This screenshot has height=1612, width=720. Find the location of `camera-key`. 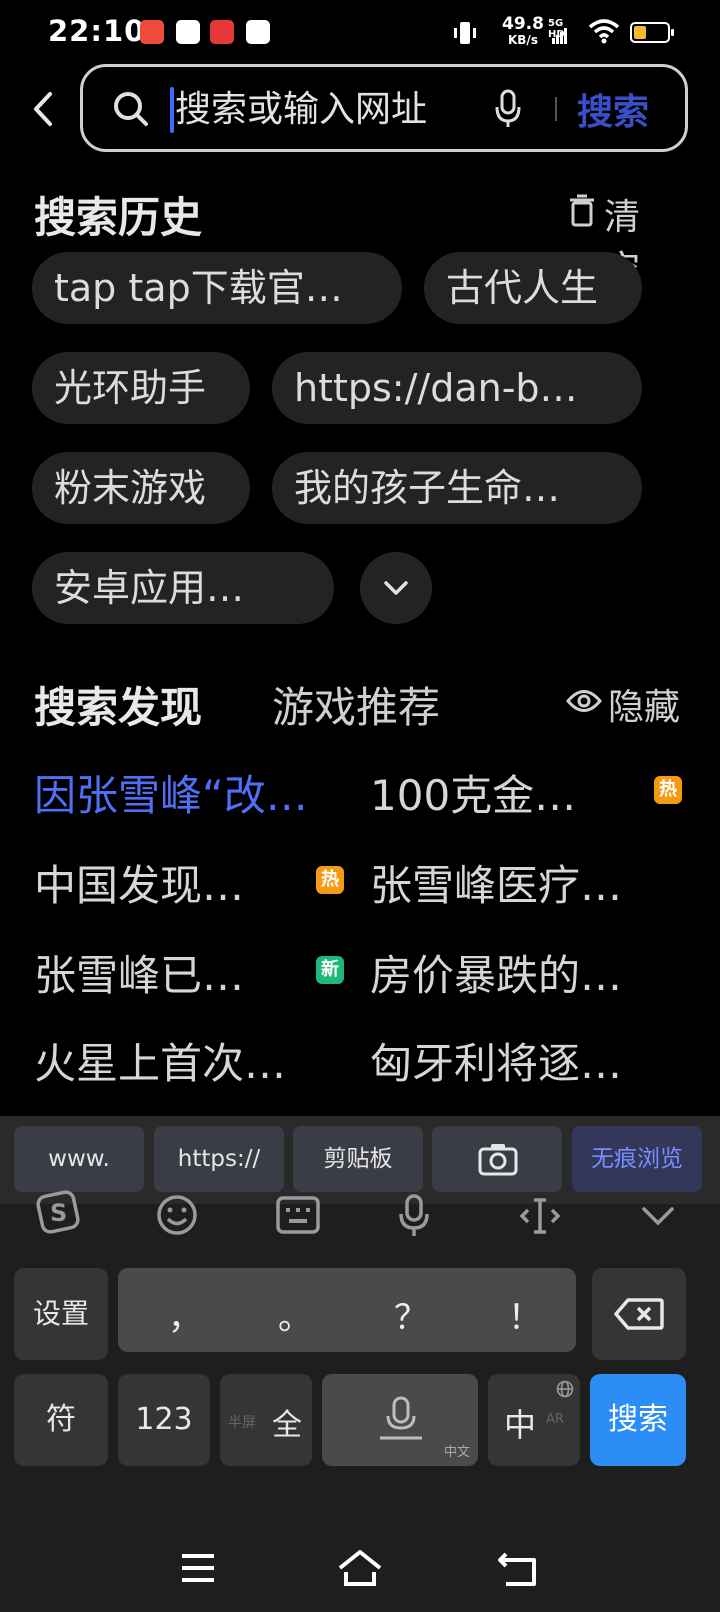

camera-key is located at coordinates (497, 1159).